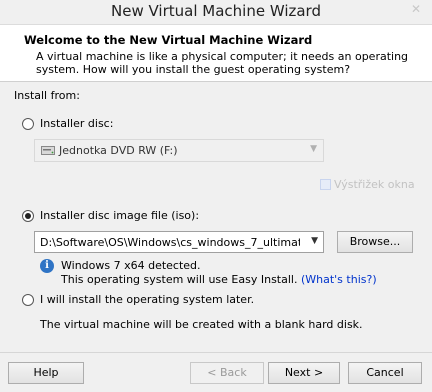  What do you see at coordinates (385, 373) in the screenshot?
I see `cancel-button: Cancel` at bounding box center [385, 373].